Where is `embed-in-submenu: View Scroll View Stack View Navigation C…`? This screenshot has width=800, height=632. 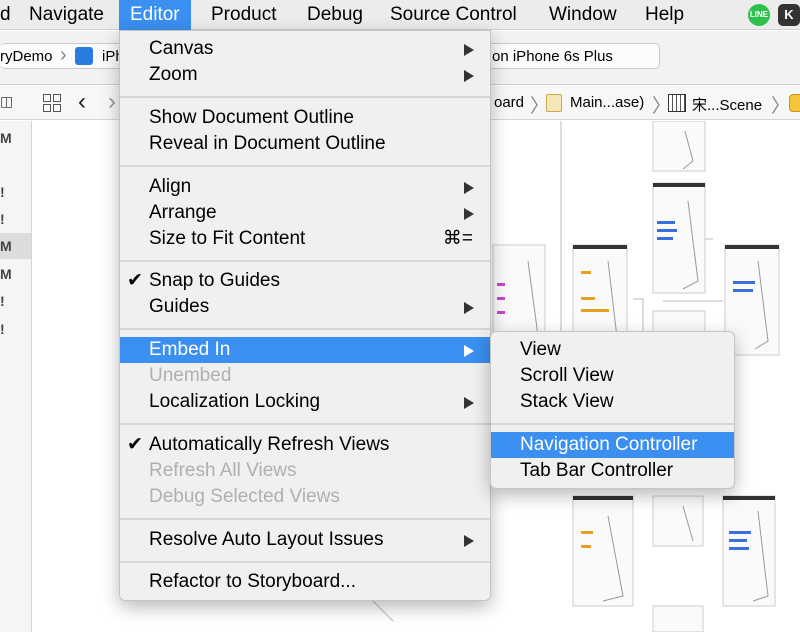 embed-in-submenu: View Scroll View Stack View Navigation C… is located at coordinates (612, 410).